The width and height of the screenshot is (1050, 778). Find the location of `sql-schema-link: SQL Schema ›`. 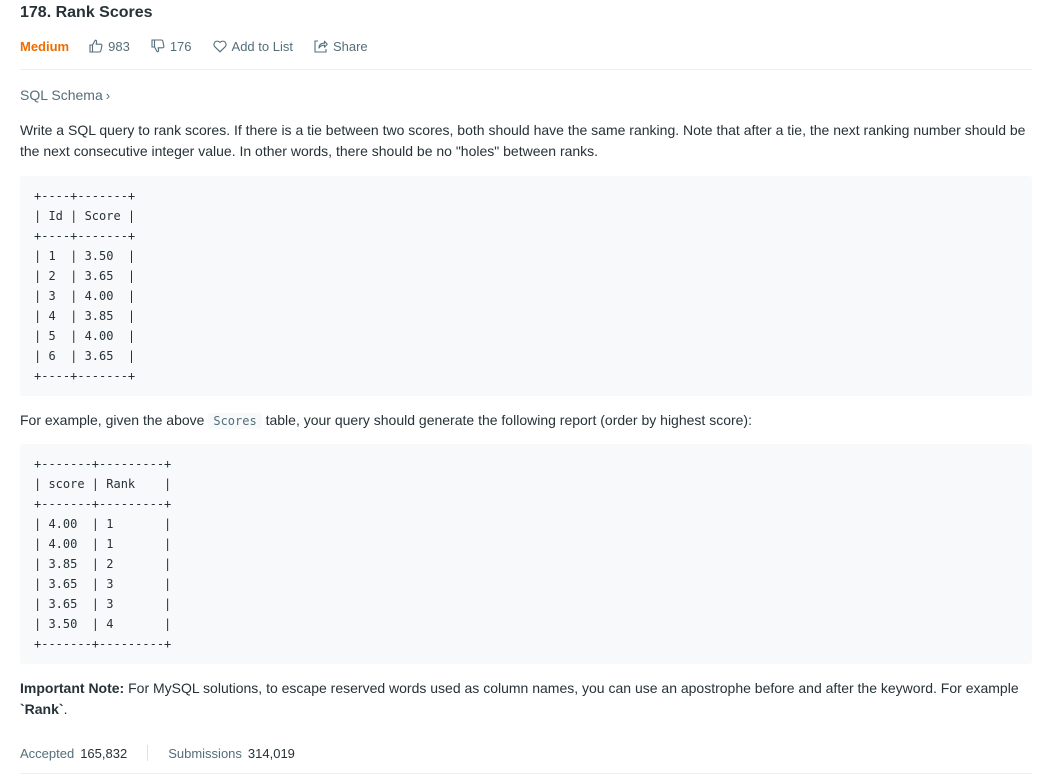

sql-schema-link: SQL Schema › is located at coordinates (65, 95).